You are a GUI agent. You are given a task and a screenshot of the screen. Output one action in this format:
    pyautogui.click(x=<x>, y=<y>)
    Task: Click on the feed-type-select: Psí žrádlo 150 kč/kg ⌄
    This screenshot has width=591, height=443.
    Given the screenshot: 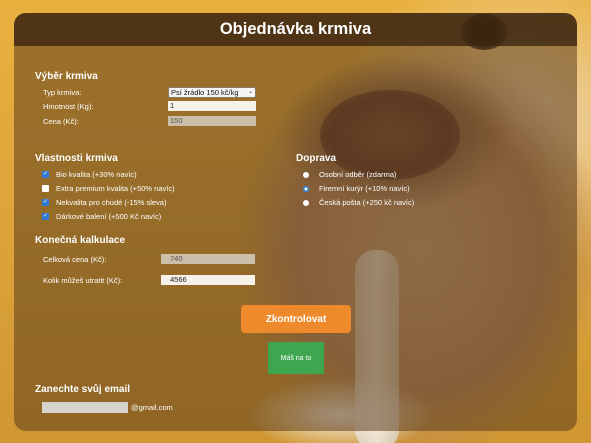 What is the action you would take?
    pyautogui.click(x=212, y=92)
    